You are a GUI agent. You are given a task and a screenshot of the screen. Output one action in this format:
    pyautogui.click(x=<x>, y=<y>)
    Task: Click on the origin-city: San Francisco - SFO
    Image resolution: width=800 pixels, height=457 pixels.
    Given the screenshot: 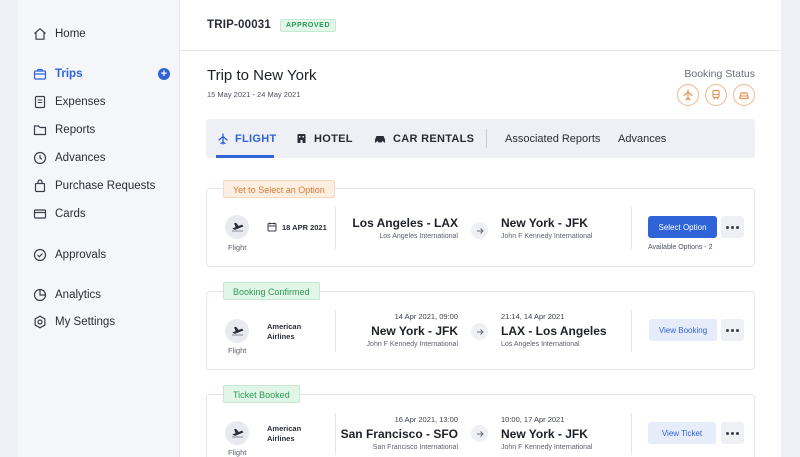 What is the action you would take?
    pyautogui.click(x=399, y=434)
    